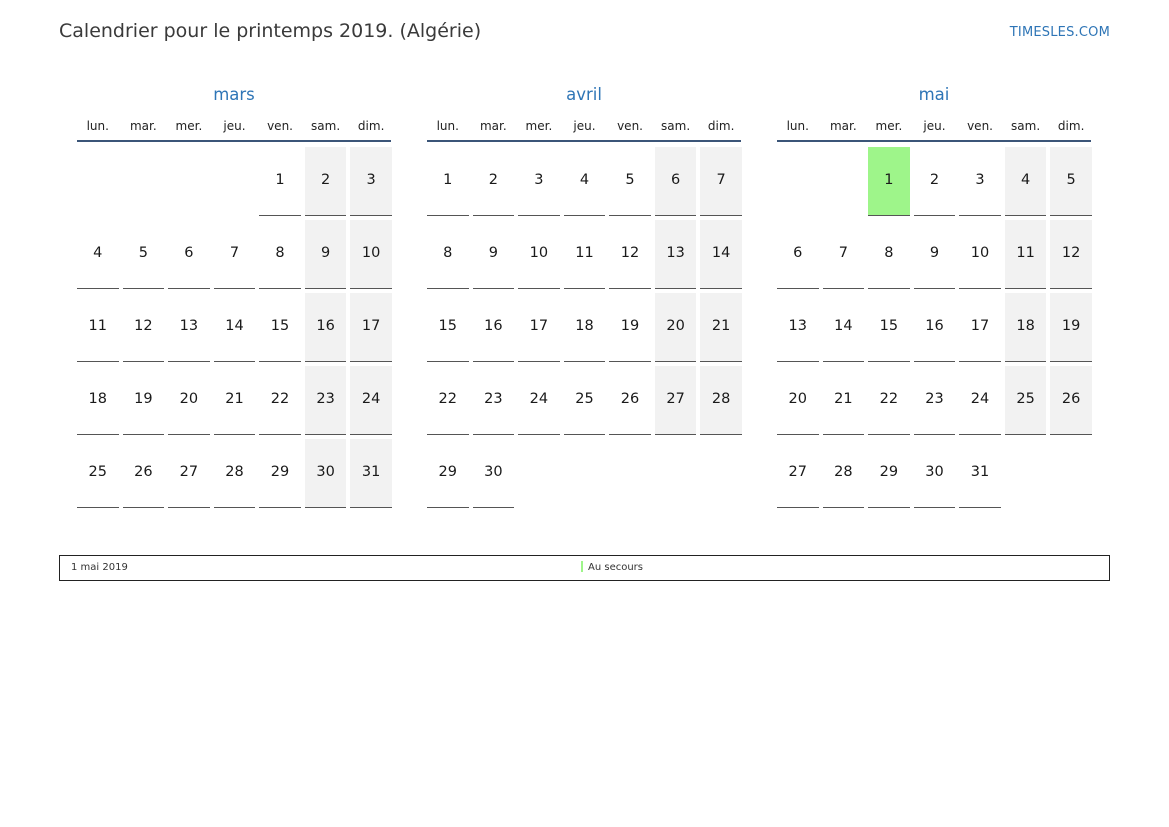  I want to click on legend-item: Au secours, so click(612, 568).